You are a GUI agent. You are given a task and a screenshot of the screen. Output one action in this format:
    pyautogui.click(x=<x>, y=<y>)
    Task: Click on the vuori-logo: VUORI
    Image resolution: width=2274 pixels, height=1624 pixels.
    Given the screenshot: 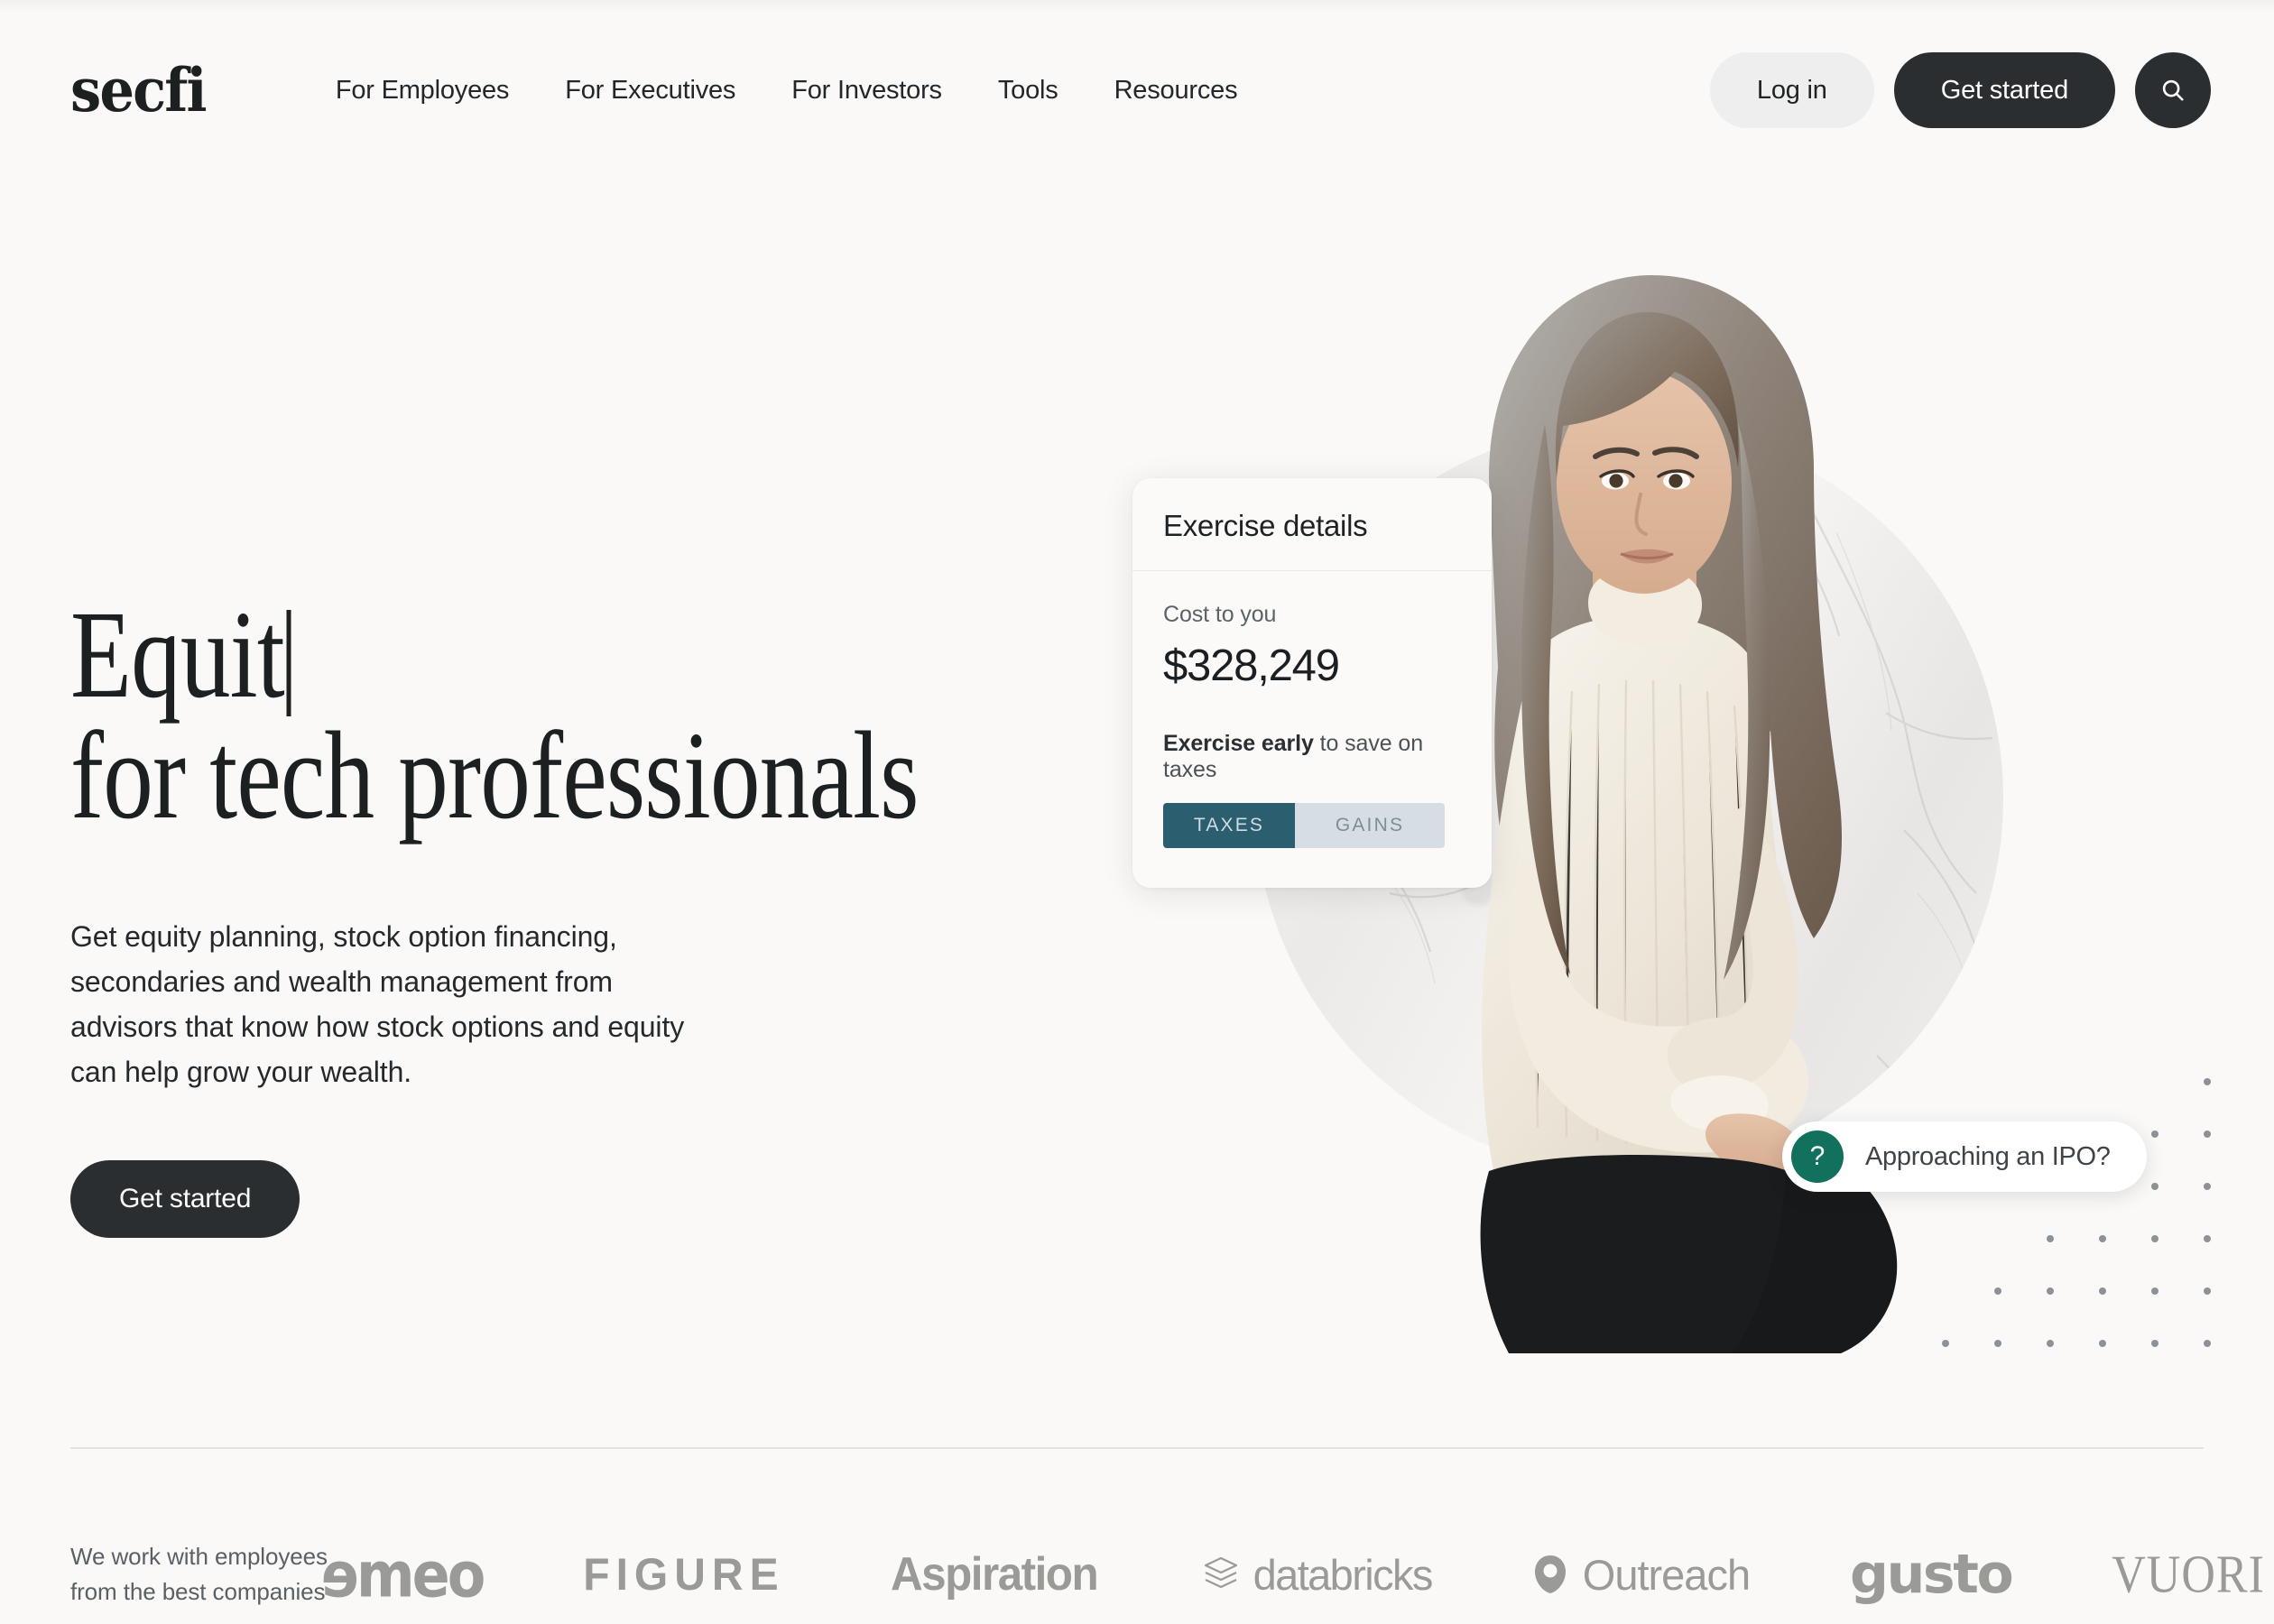 What is the action you would take?
    pyautogui.click(x=2188, y=1575)
    